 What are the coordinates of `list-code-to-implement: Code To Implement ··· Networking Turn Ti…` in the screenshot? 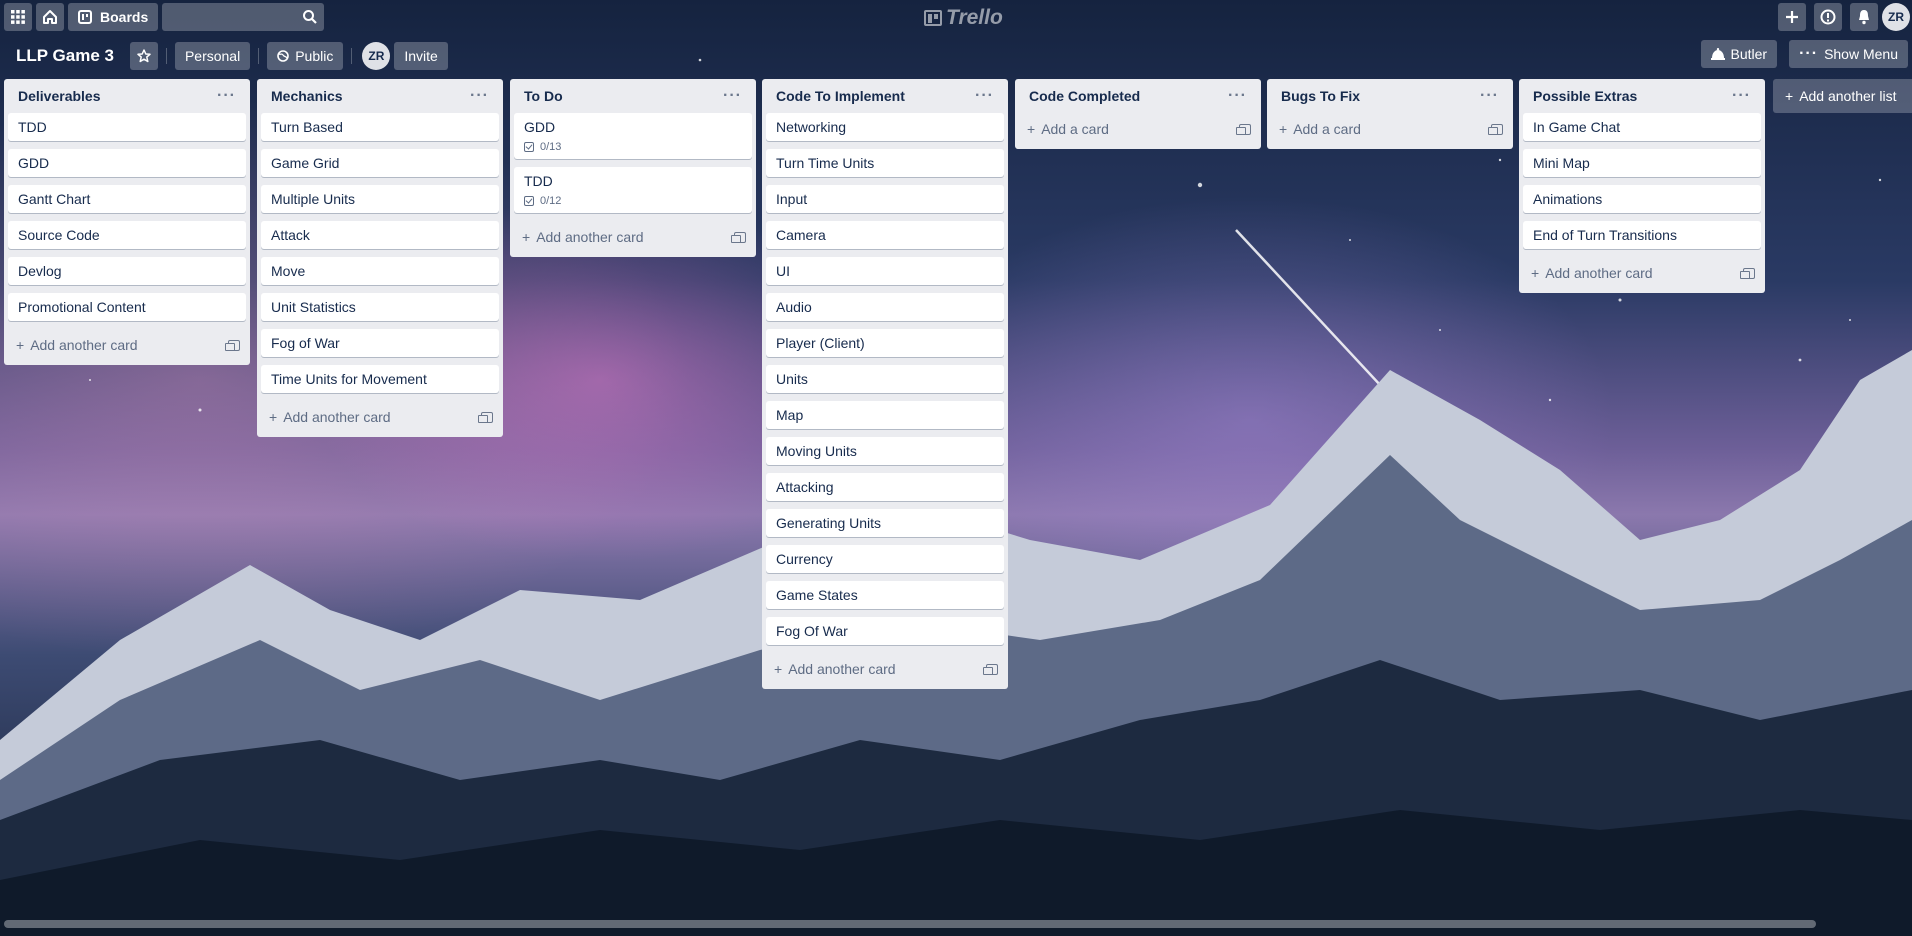 It's located at (885, 384).